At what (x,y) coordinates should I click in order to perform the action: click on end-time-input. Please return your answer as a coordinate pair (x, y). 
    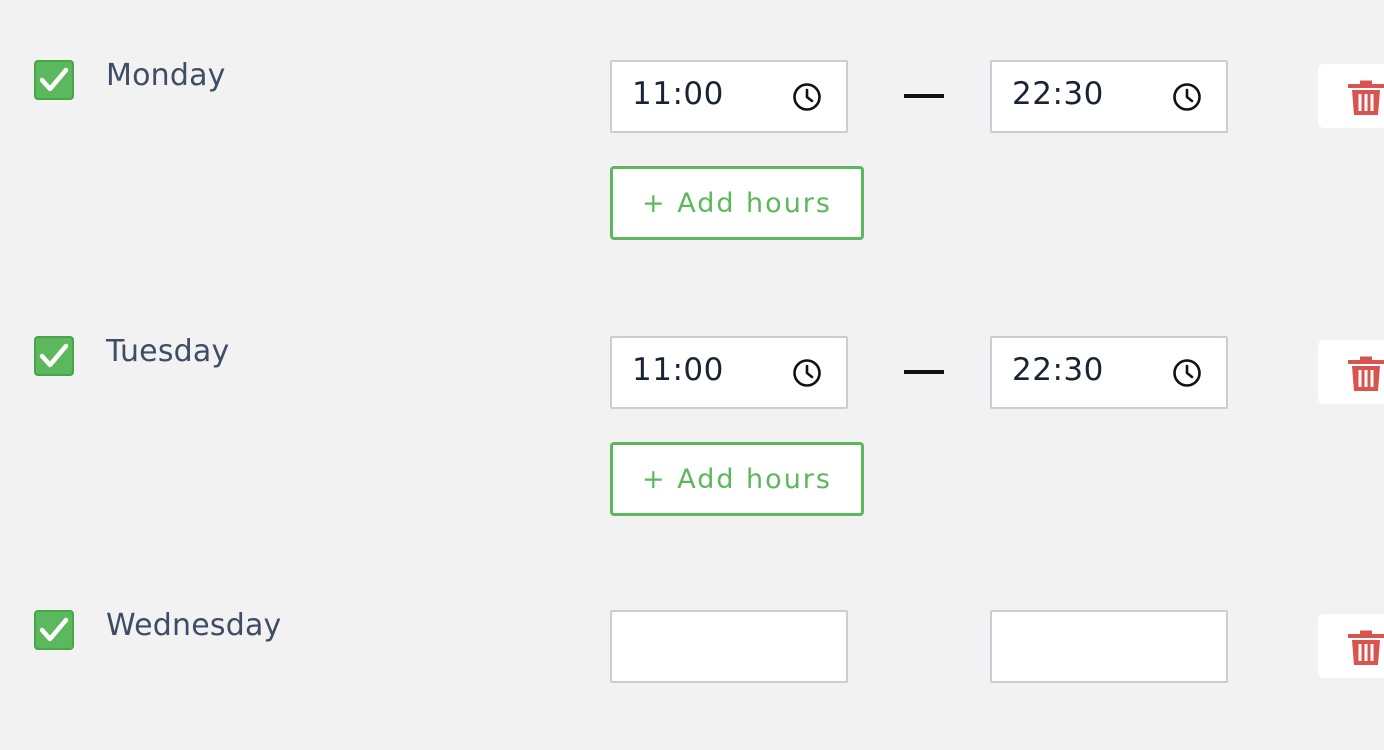
    Looking at the image, I should click on (1109, 646).